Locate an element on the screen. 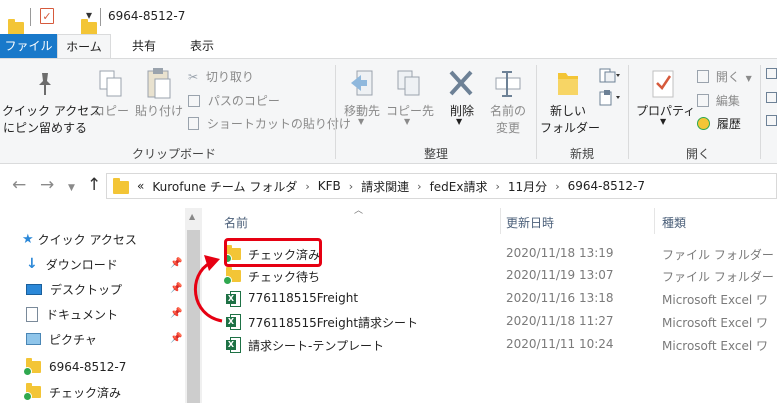 The image size is (777, 403). move-to-dropdown-icon: ▼ is located at coordinates (361, 121).